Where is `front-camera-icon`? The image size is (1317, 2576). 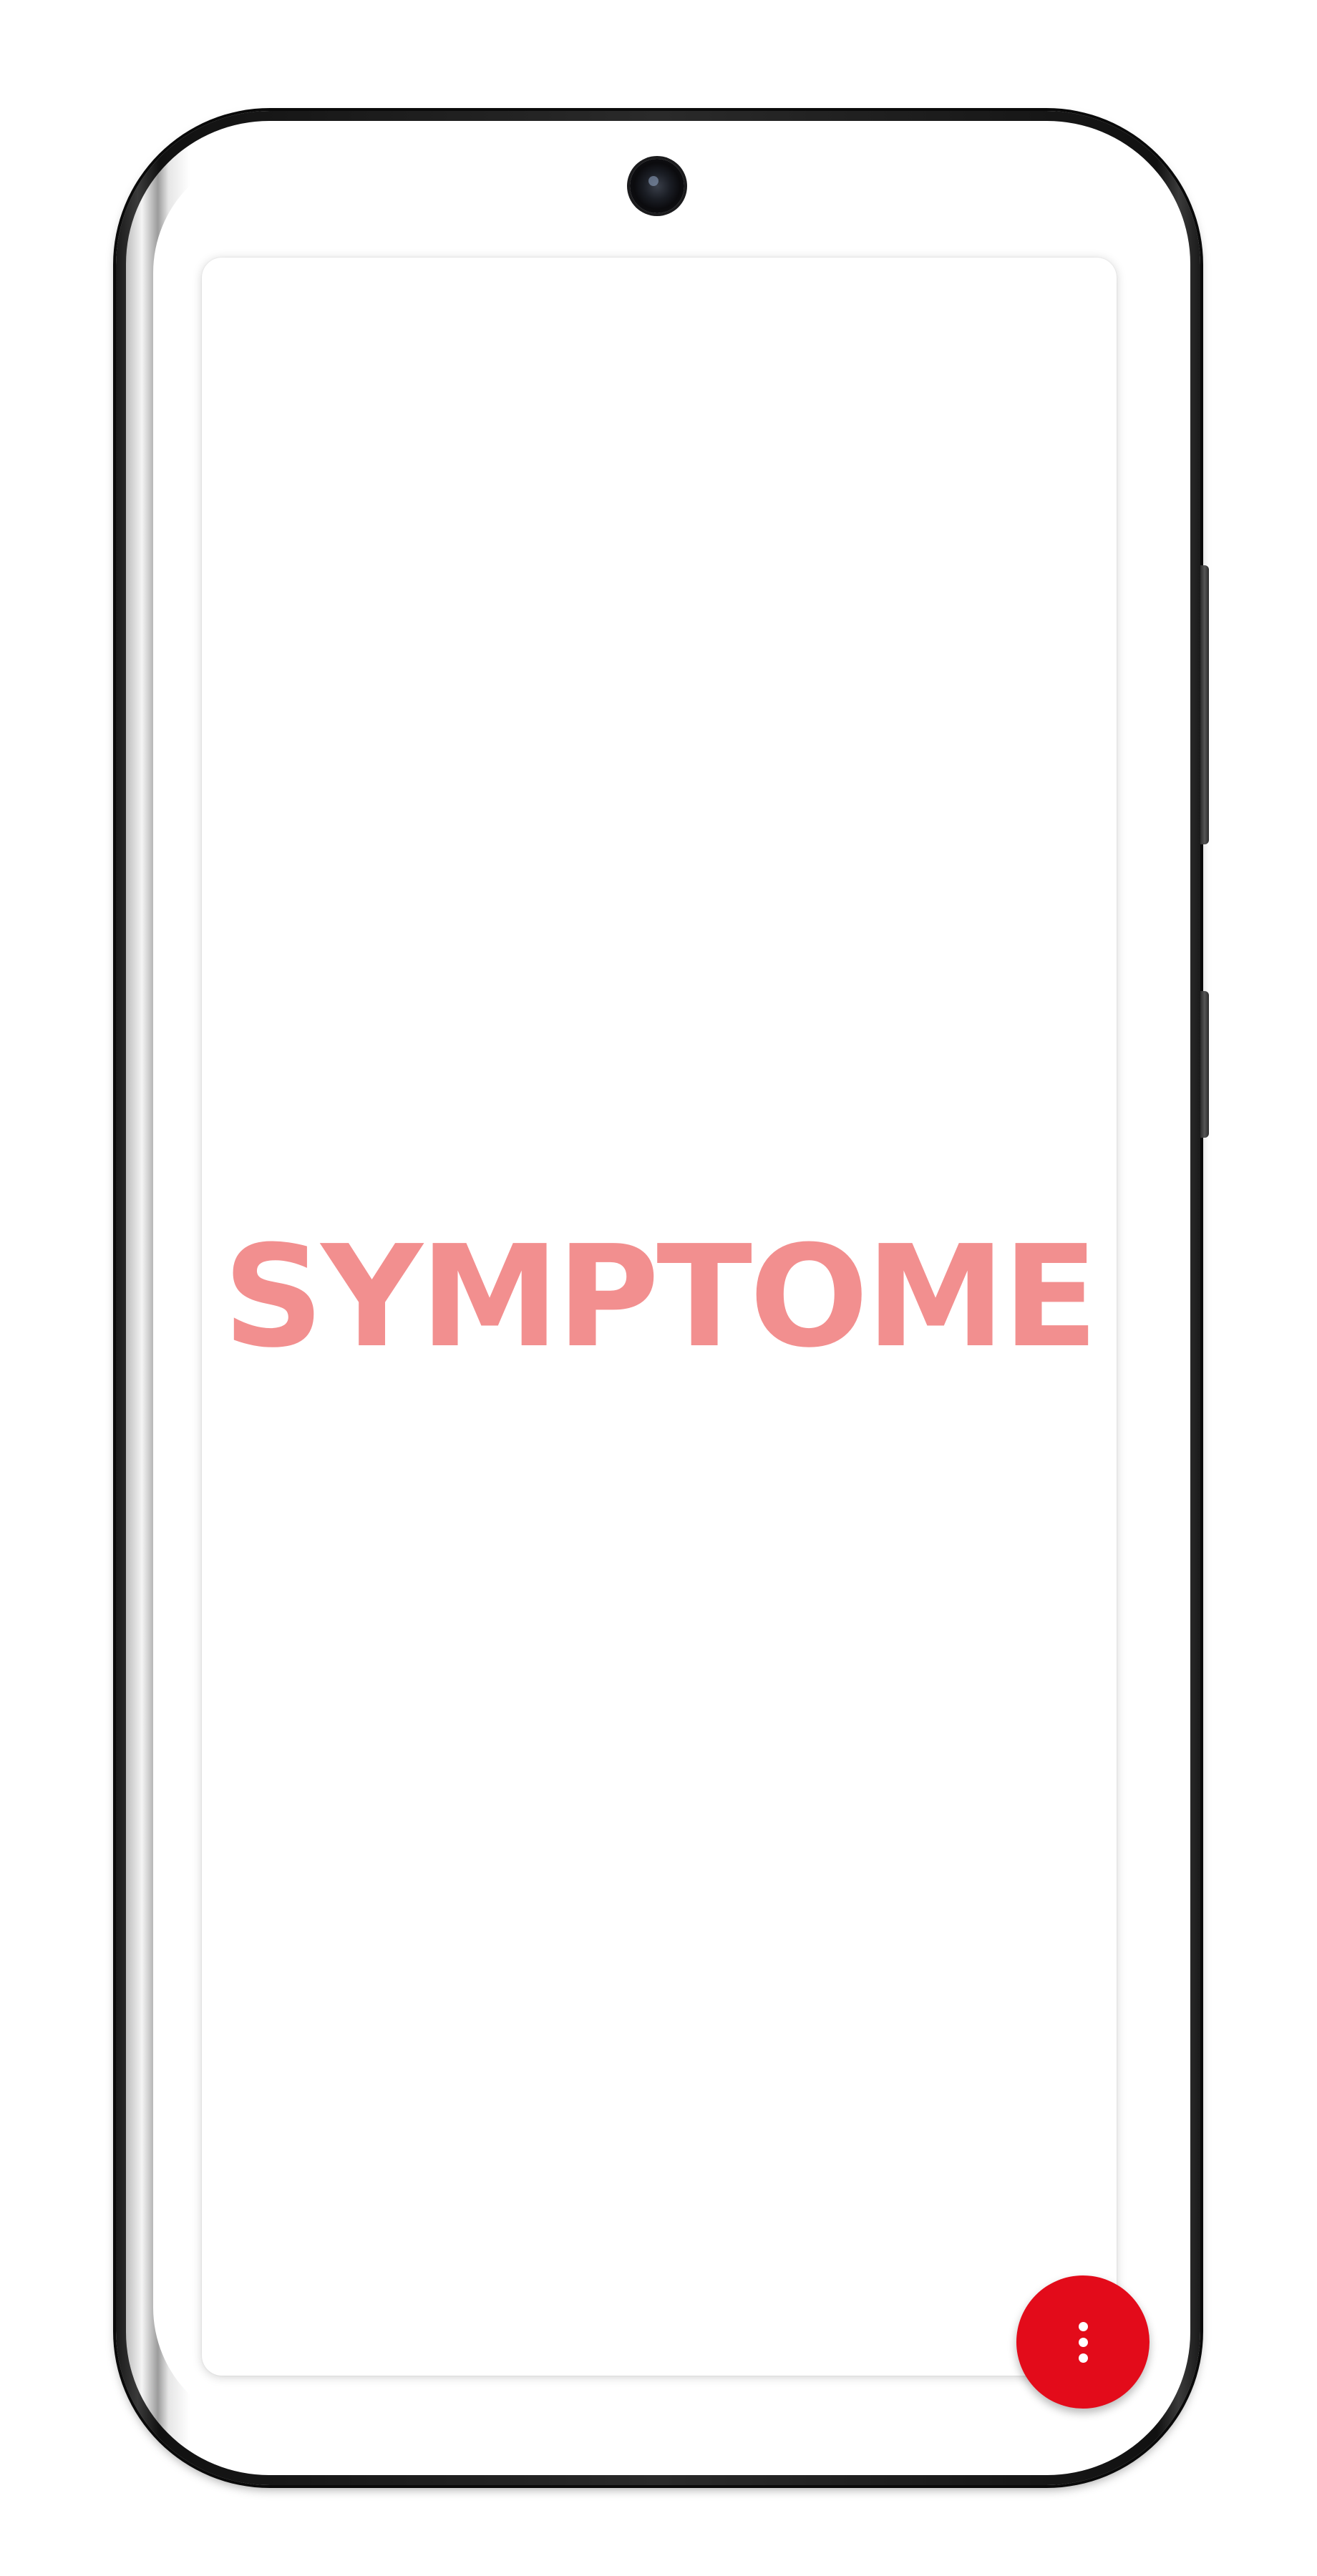
front-camera-icon is located at coordinates (657, 186).